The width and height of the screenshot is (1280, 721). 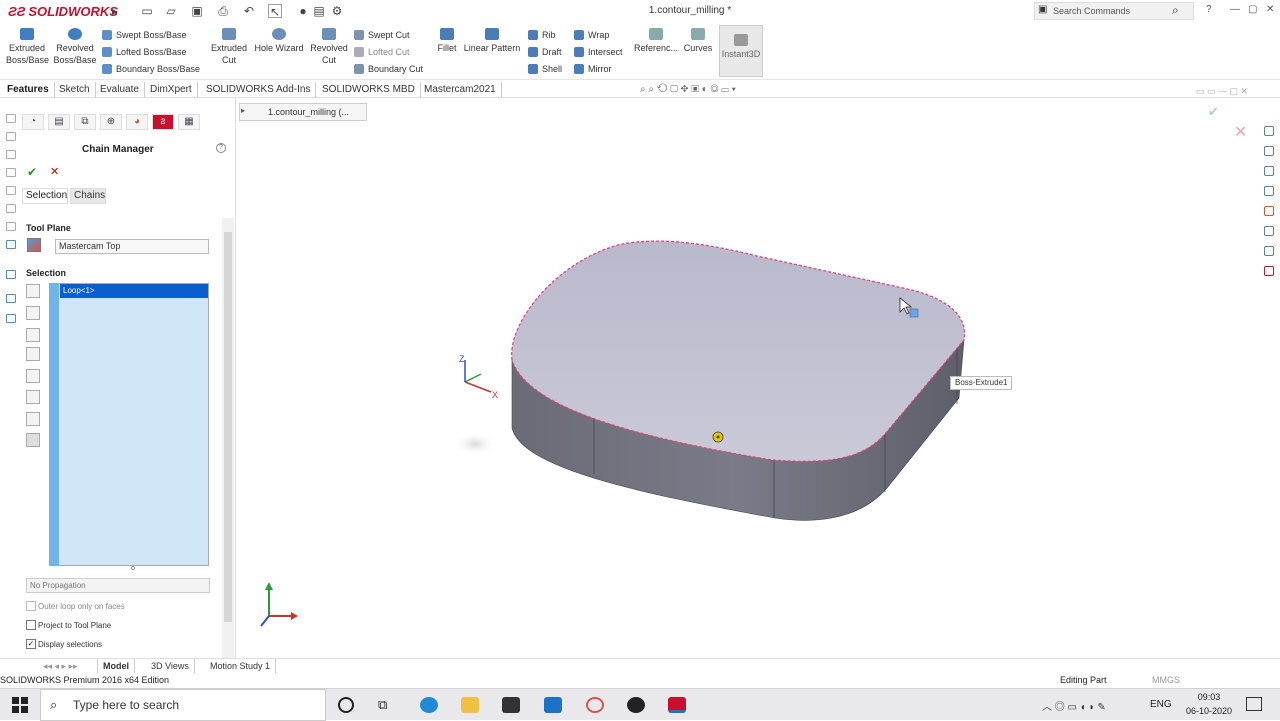 What do you see at coordinates (275, 11) in the screenshot?
I see `select-icon: ↖` at bounding box center [275, 11].